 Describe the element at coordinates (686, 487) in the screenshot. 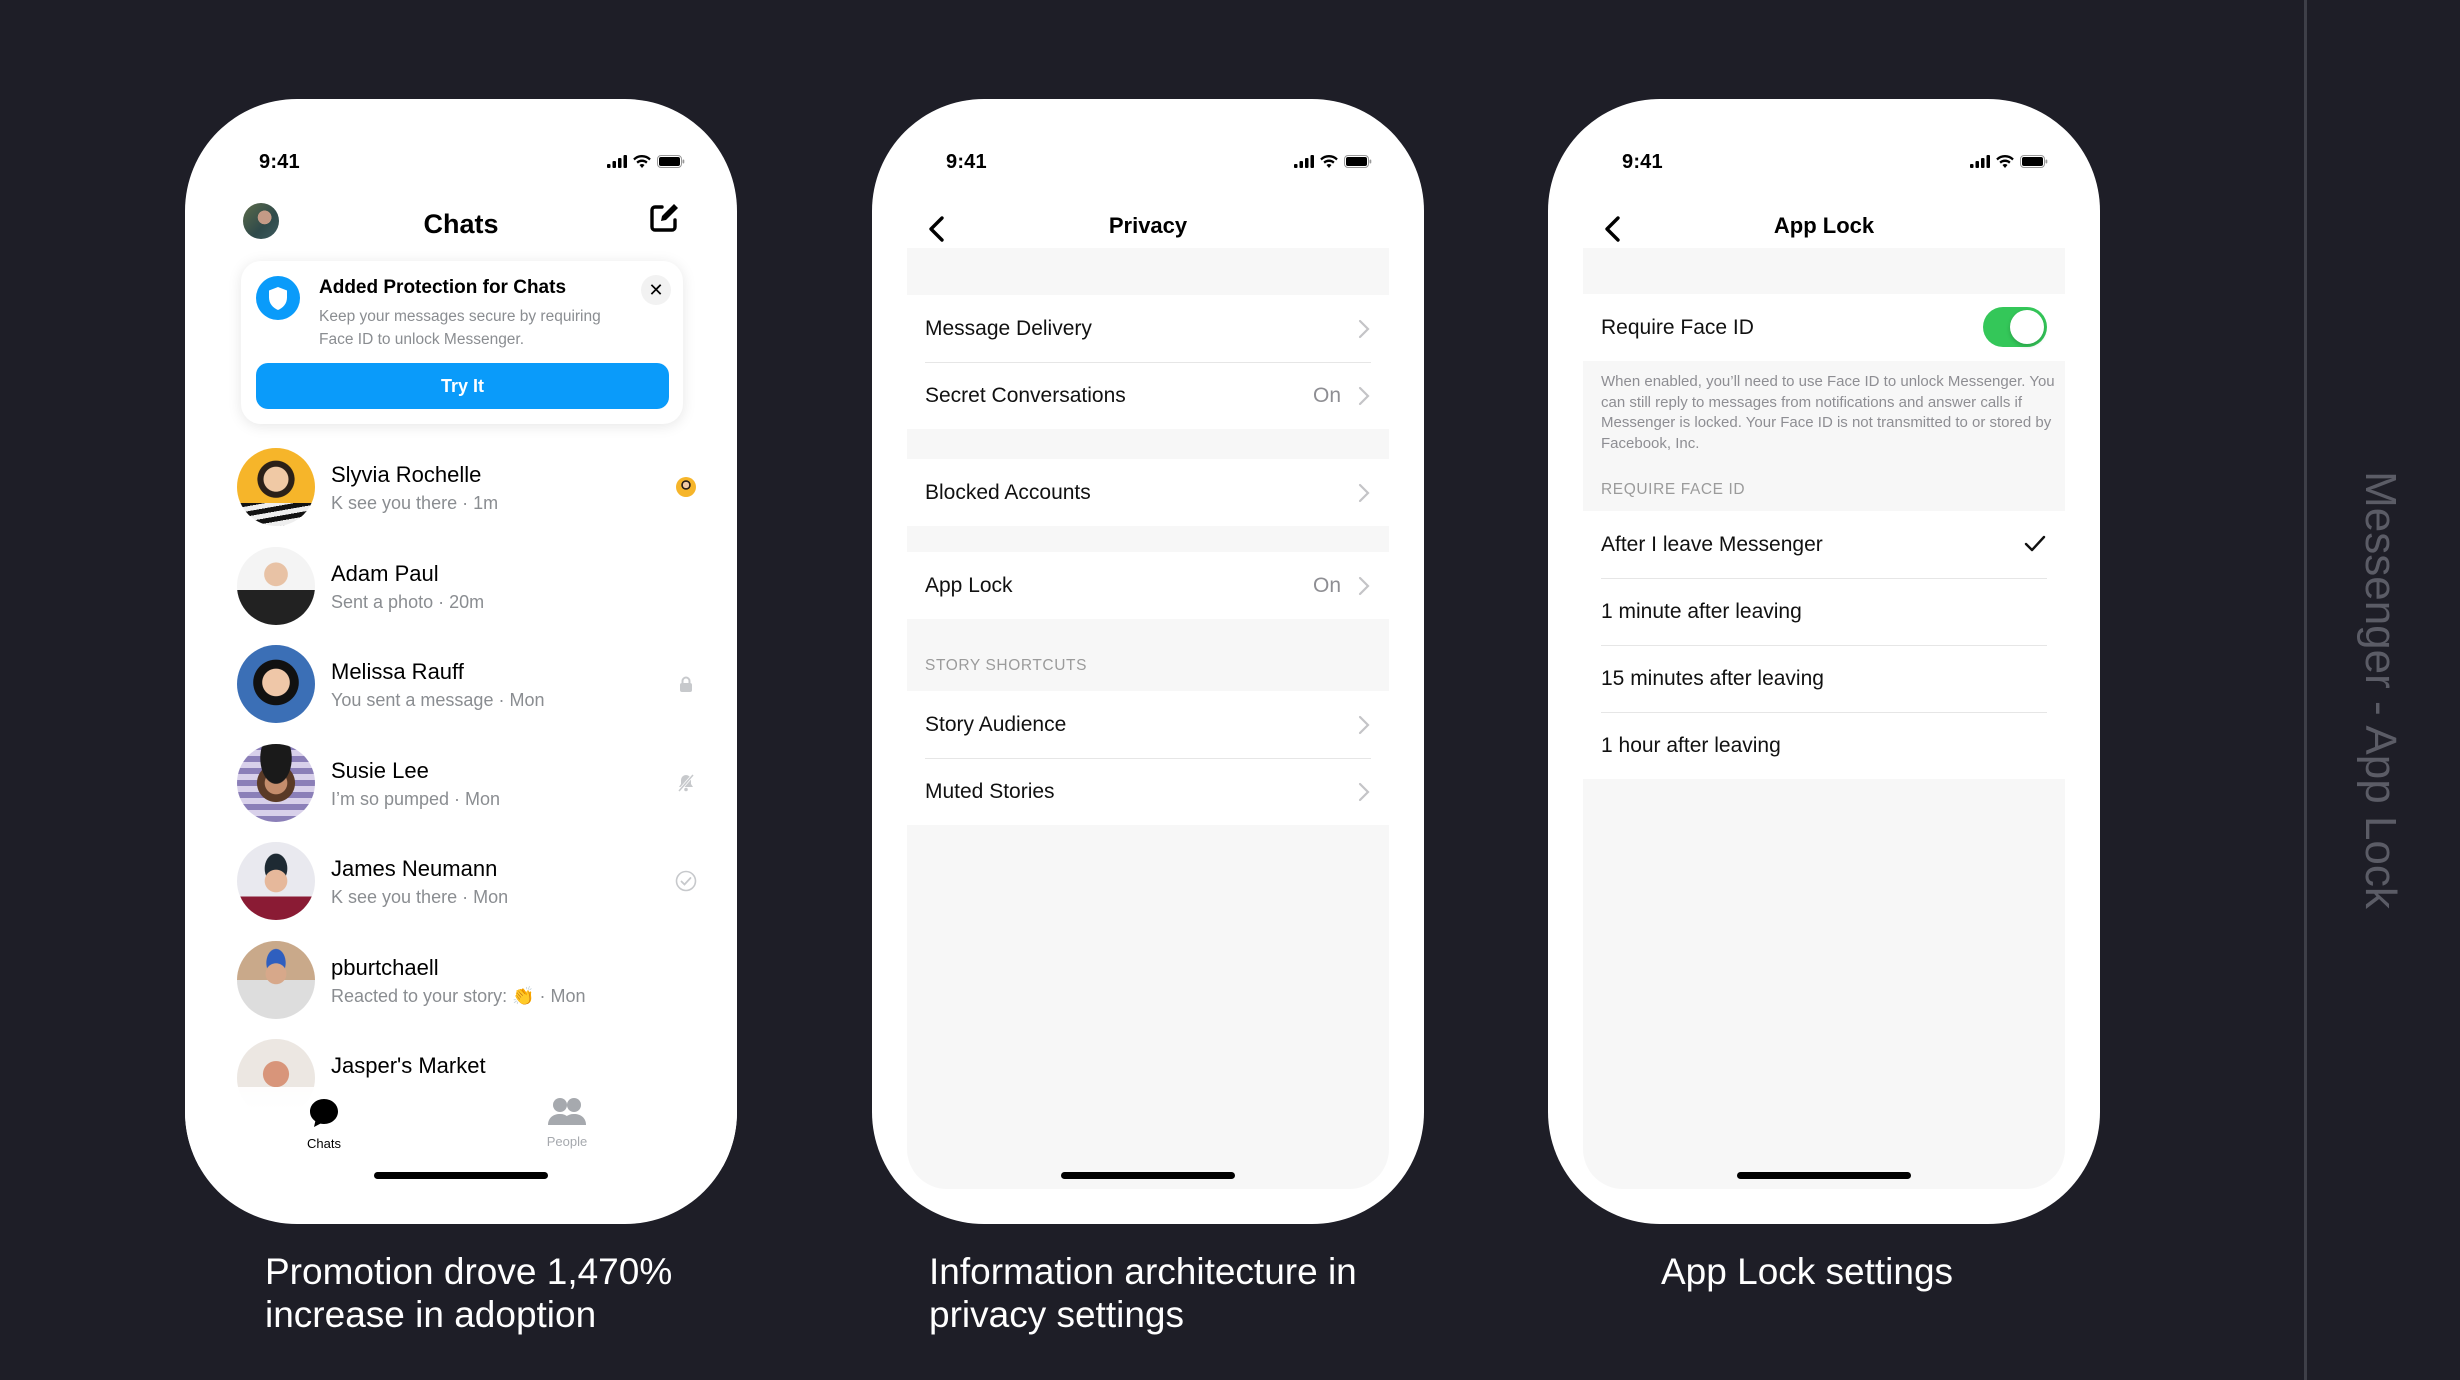

I see `seen-avatar-icon` at that location.